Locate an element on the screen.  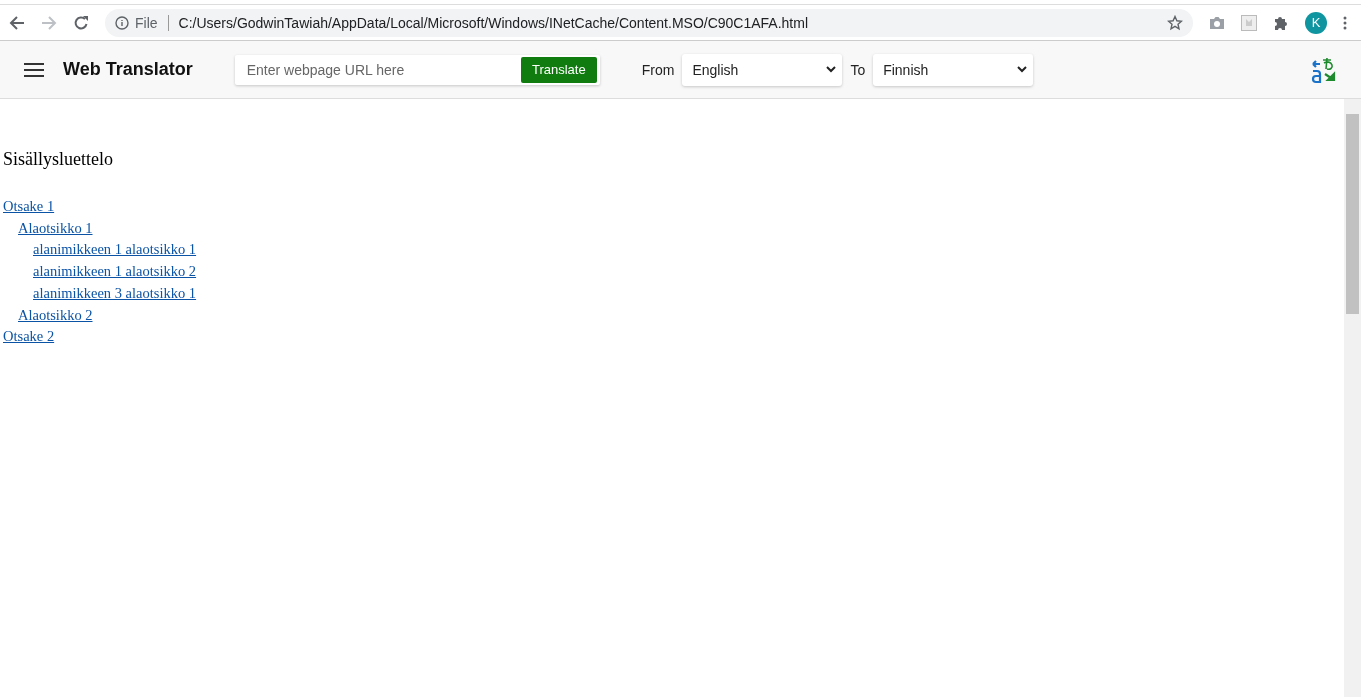
star-icon is located at coordinates (1175, 22).